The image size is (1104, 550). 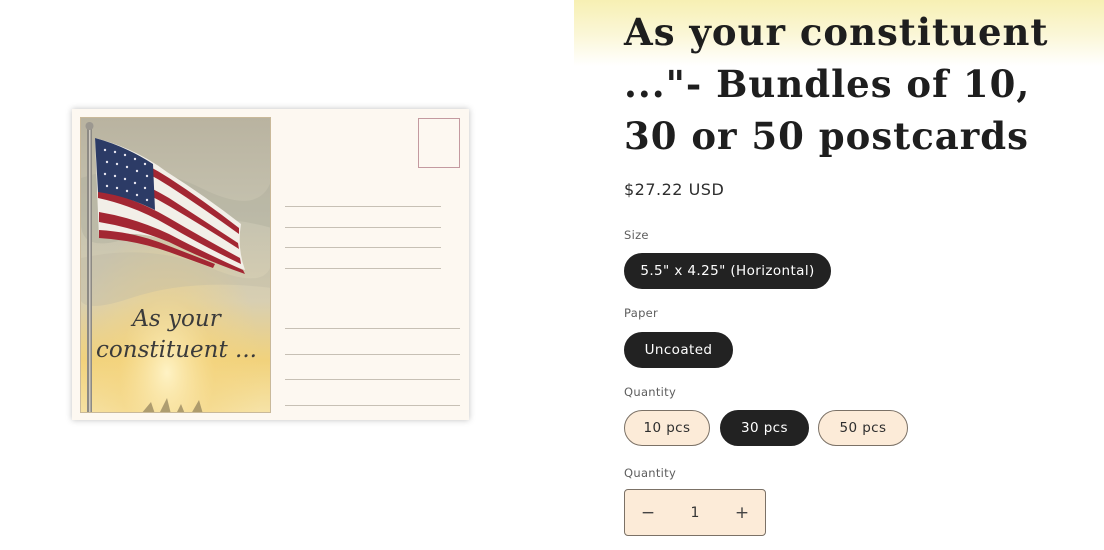 I want to click on plus-icon: +, so click(x=742, y=512).